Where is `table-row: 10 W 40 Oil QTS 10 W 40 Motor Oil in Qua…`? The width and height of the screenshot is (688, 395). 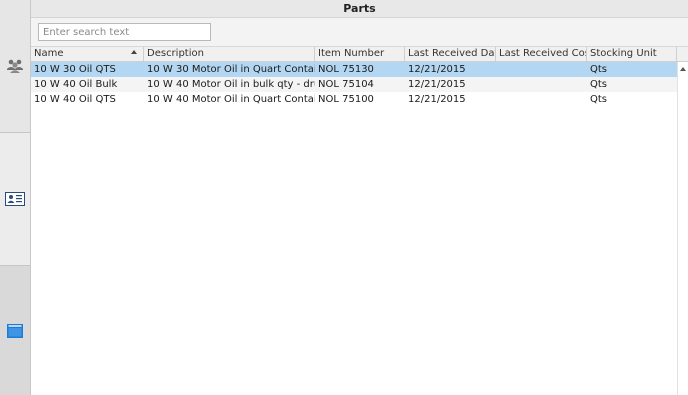
table-row: 10 W 40 Oil QTS 10 W 40 Motor Oil in Qua… is located at coordinates (354, 99).